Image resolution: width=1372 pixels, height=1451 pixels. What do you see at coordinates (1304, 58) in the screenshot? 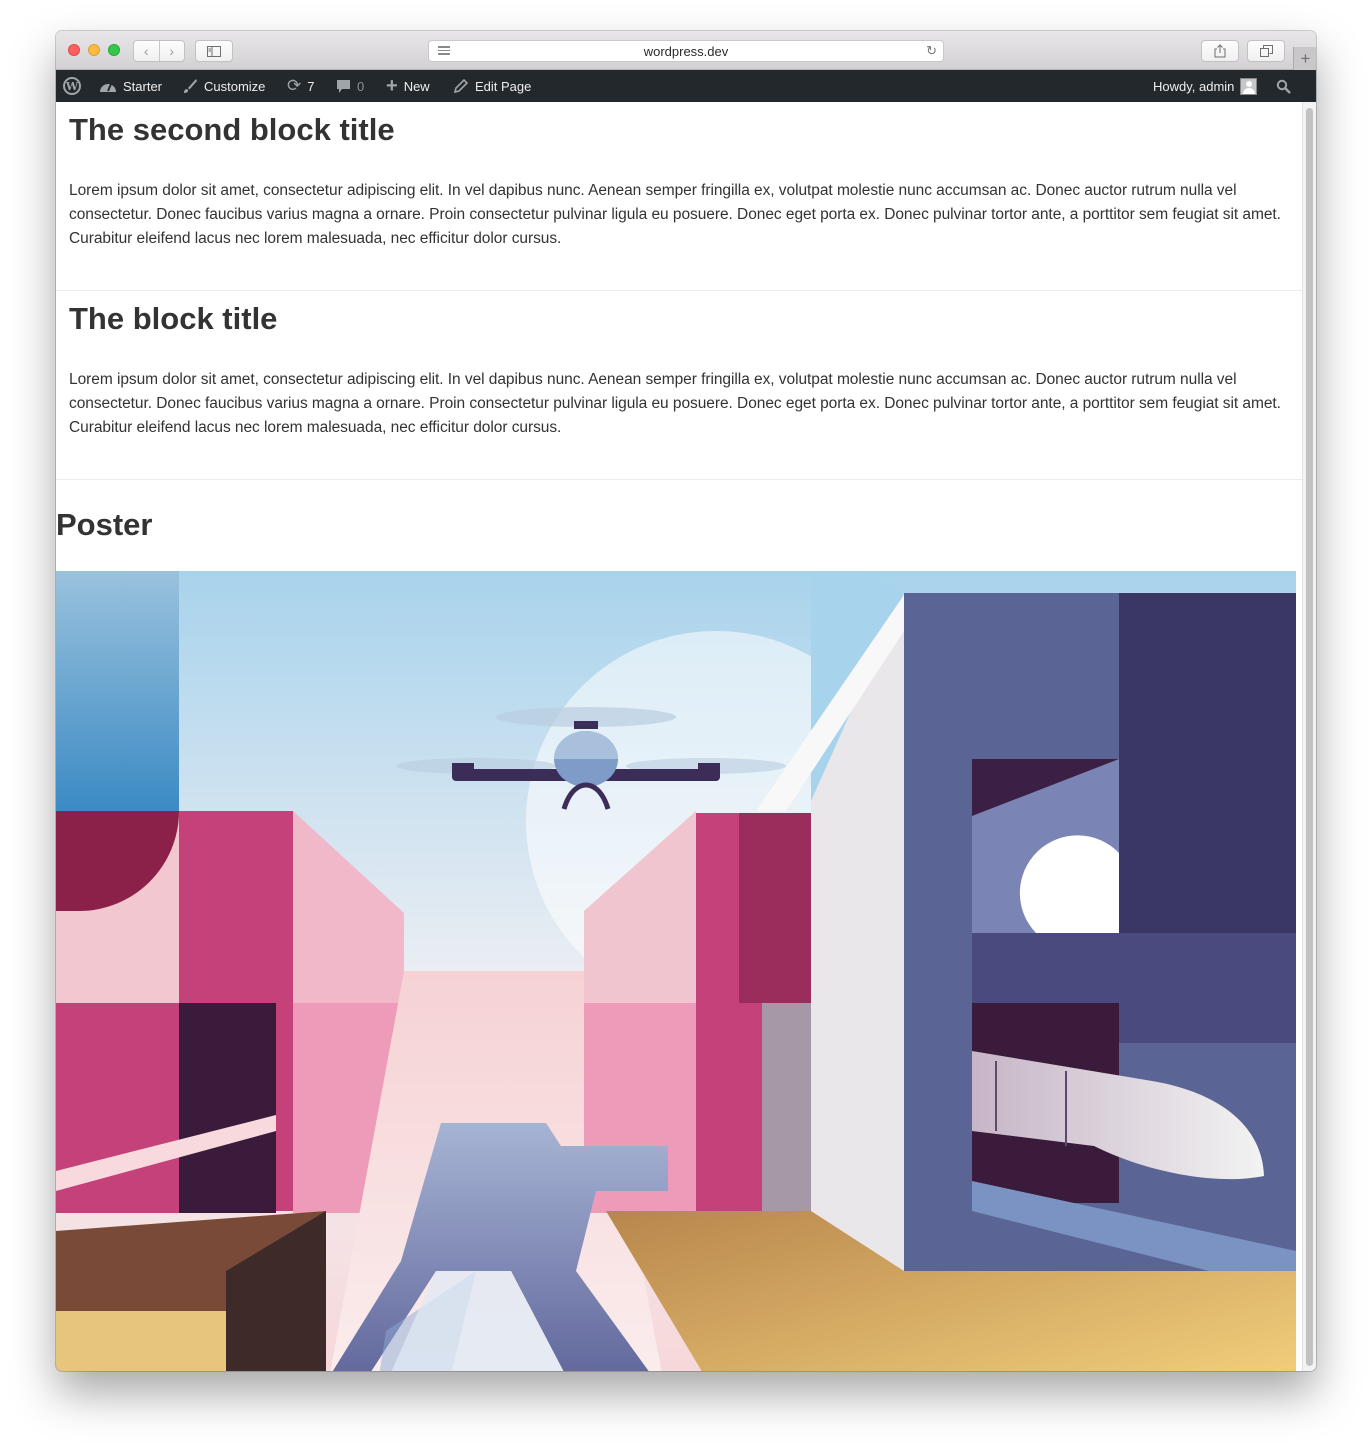
I see `new-tab-button: +` at bounding box center [1304, 58].